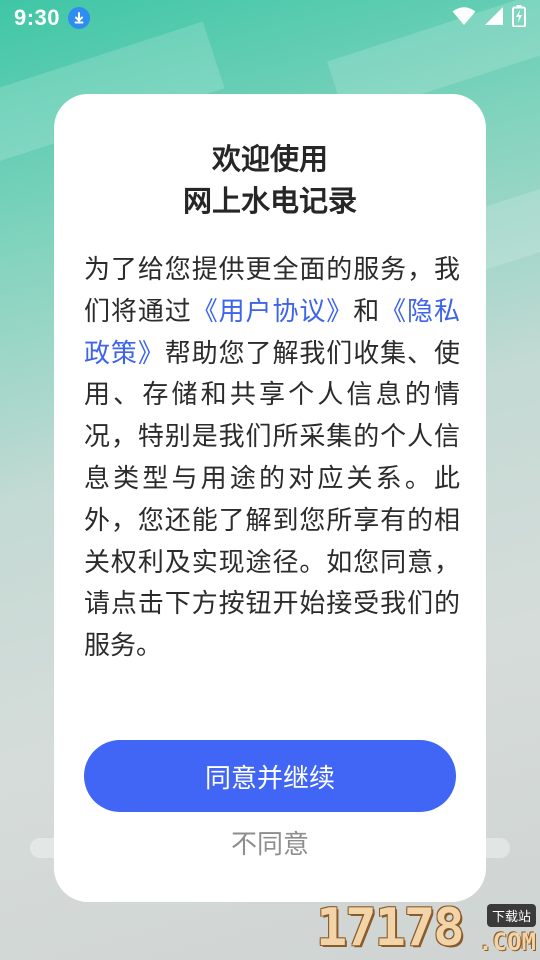 This screenshot has width=540, height=960. I want to click on signal-icon, so click(494, 18).